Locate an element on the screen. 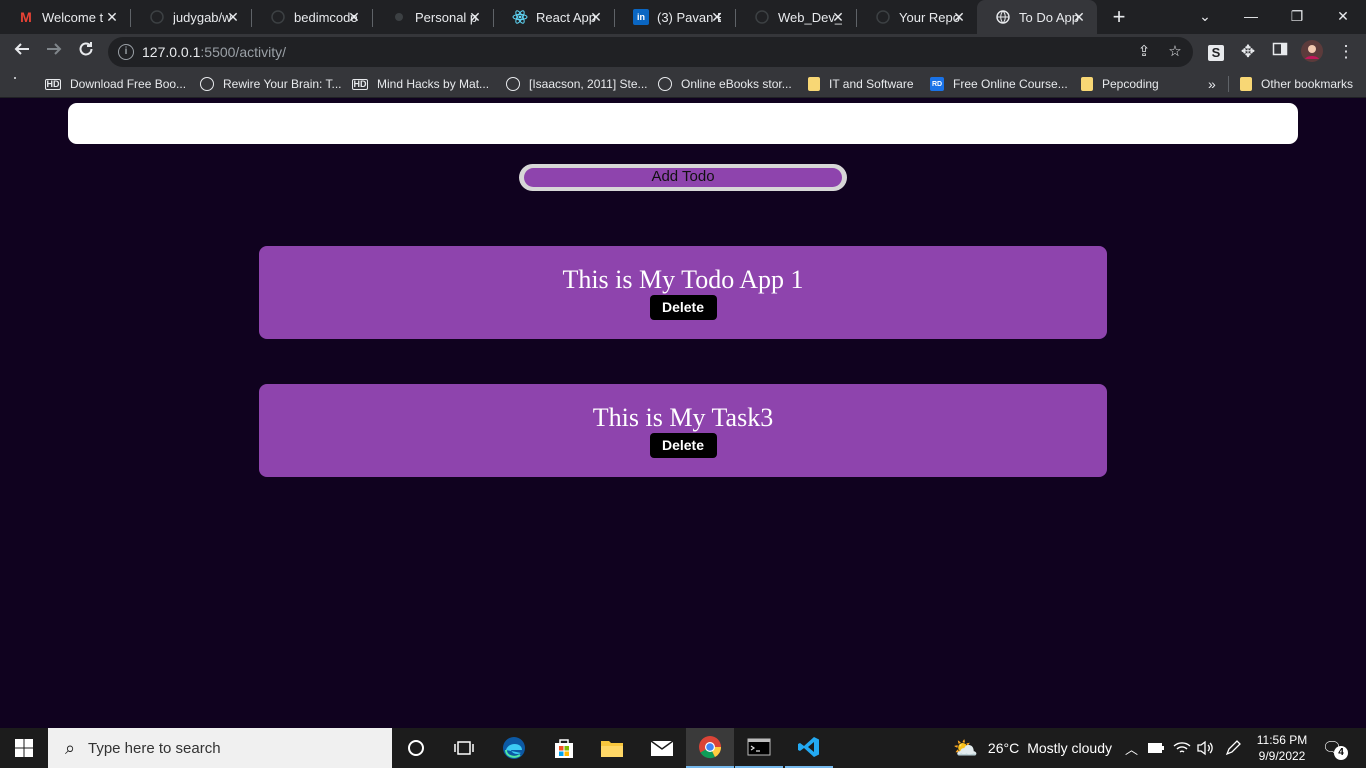 The image size is (1366, 768). tab-your-repo: Your Repo ✕ is located at coordinates (917, 17).